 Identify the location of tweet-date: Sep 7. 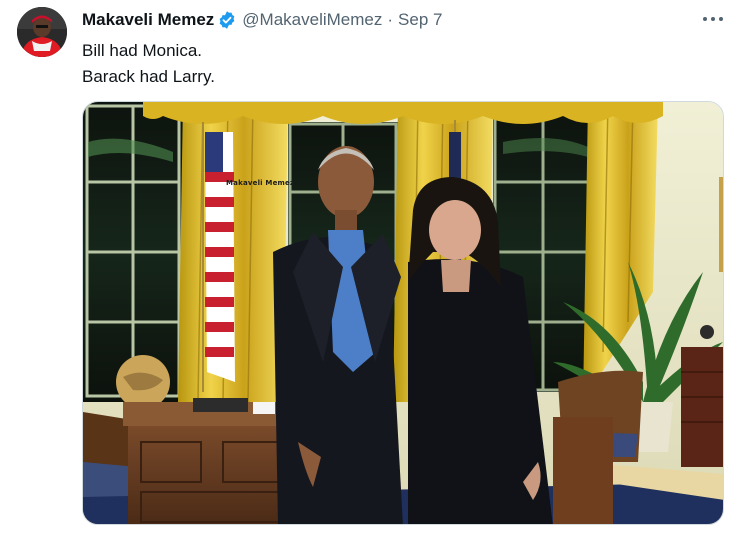
(420, 20).